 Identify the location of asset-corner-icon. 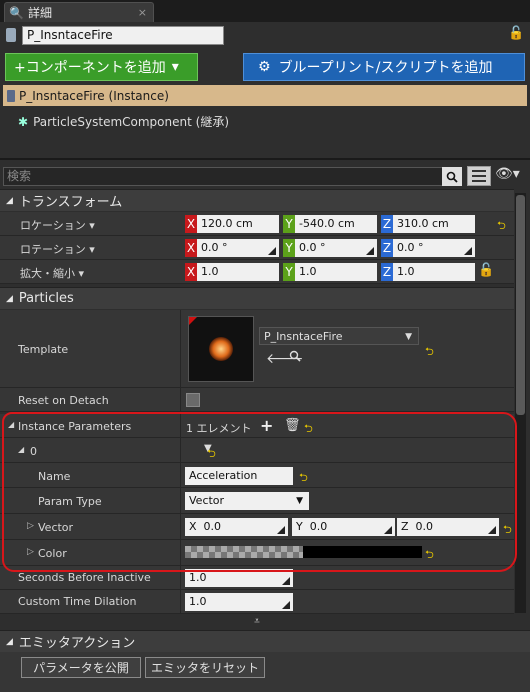
(193, 321).